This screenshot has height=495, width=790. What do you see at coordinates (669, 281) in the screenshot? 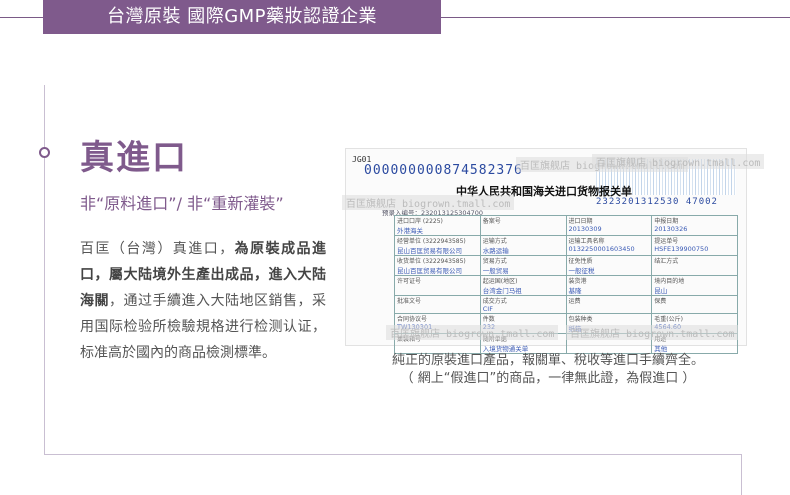
I see `form-cell-label: 境内目的地` at bounding box center [669, 281].